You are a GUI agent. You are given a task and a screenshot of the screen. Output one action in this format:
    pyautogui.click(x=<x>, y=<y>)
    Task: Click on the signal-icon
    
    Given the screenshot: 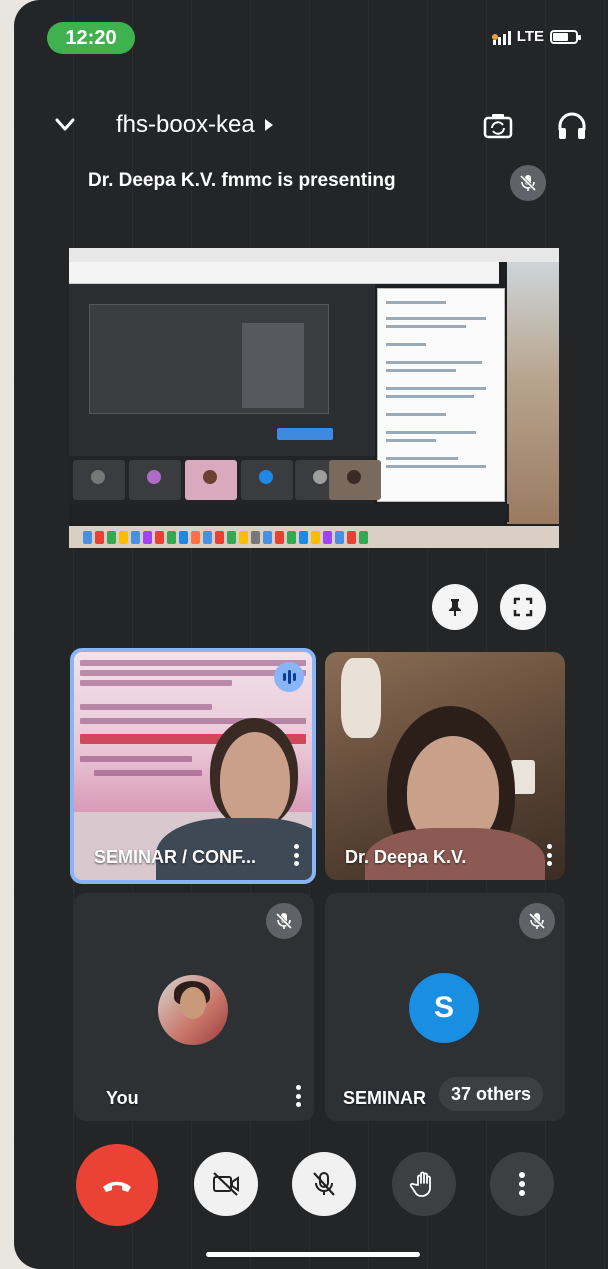 What is the action you would take?
    pyautogui.click(x=501, y=37)
    